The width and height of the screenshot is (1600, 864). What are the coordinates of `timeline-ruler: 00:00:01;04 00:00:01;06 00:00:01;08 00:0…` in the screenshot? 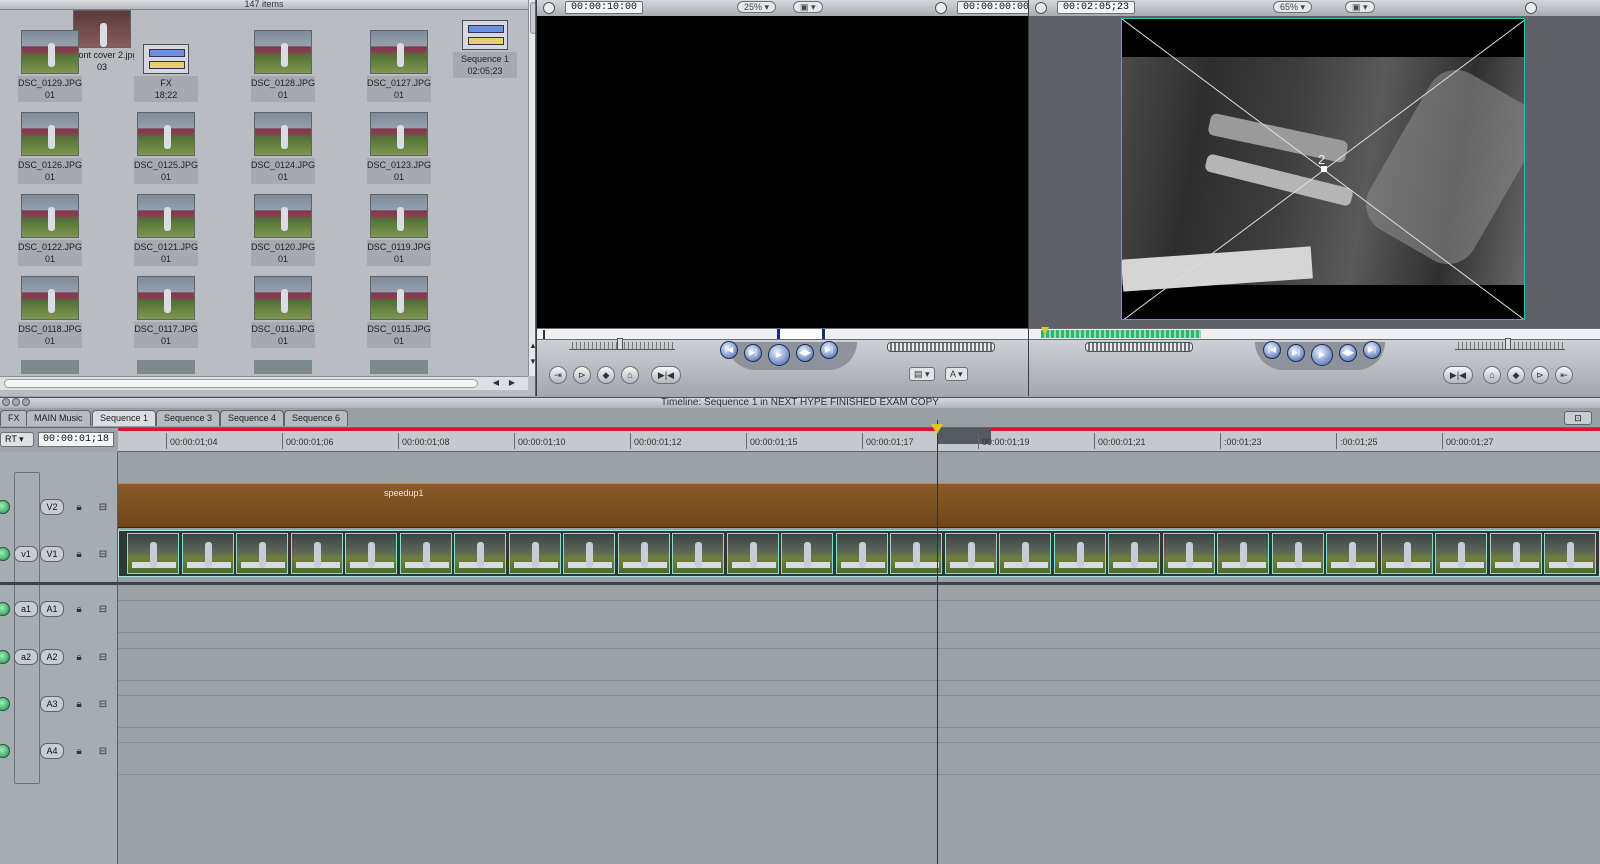 It's located at (859, 440).